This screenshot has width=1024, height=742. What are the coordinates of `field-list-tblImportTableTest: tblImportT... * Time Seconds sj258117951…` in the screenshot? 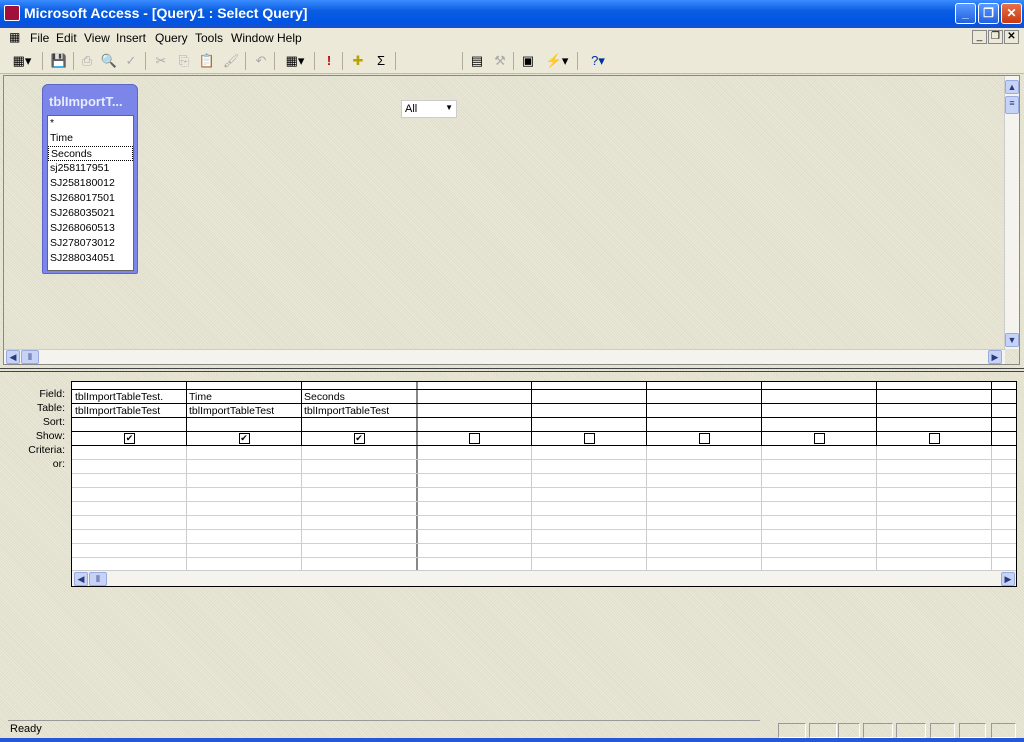 It's located at (90, 179).